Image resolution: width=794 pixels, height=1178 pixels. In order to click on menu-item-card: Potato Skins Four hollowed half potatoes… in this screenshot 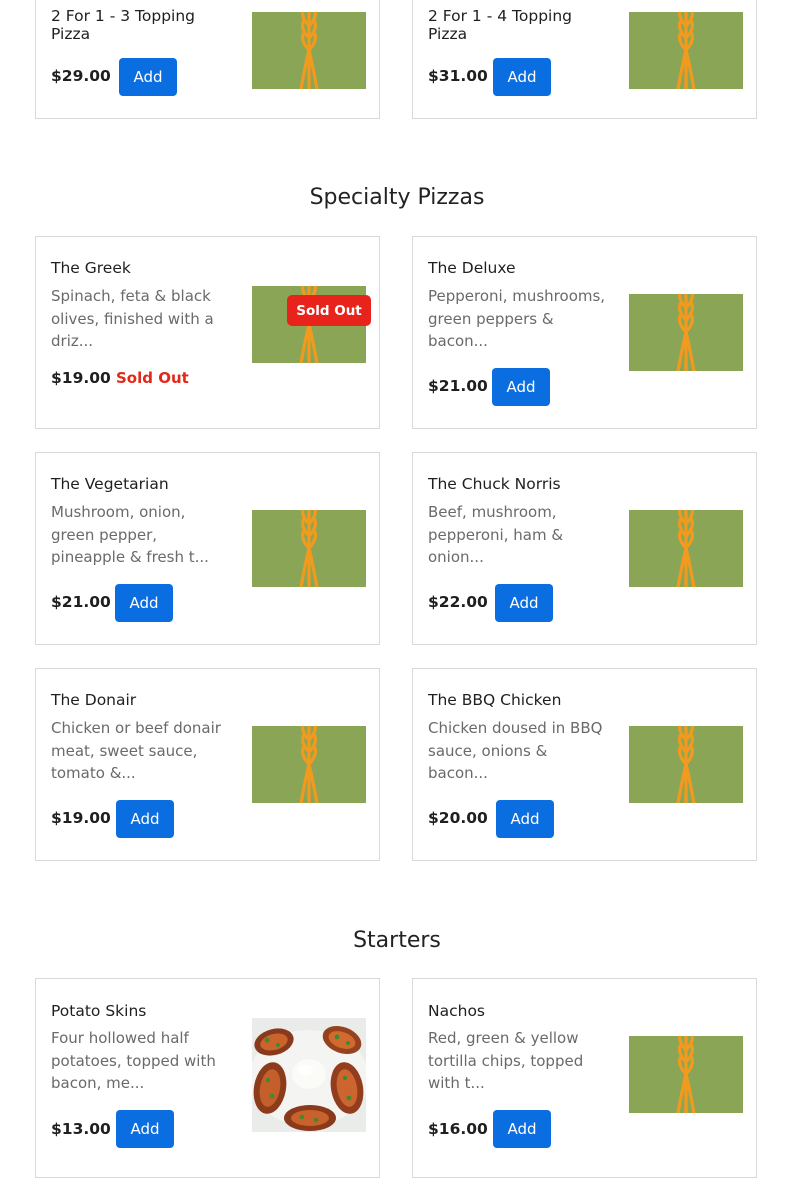, I will do `click(207, 1078)`.